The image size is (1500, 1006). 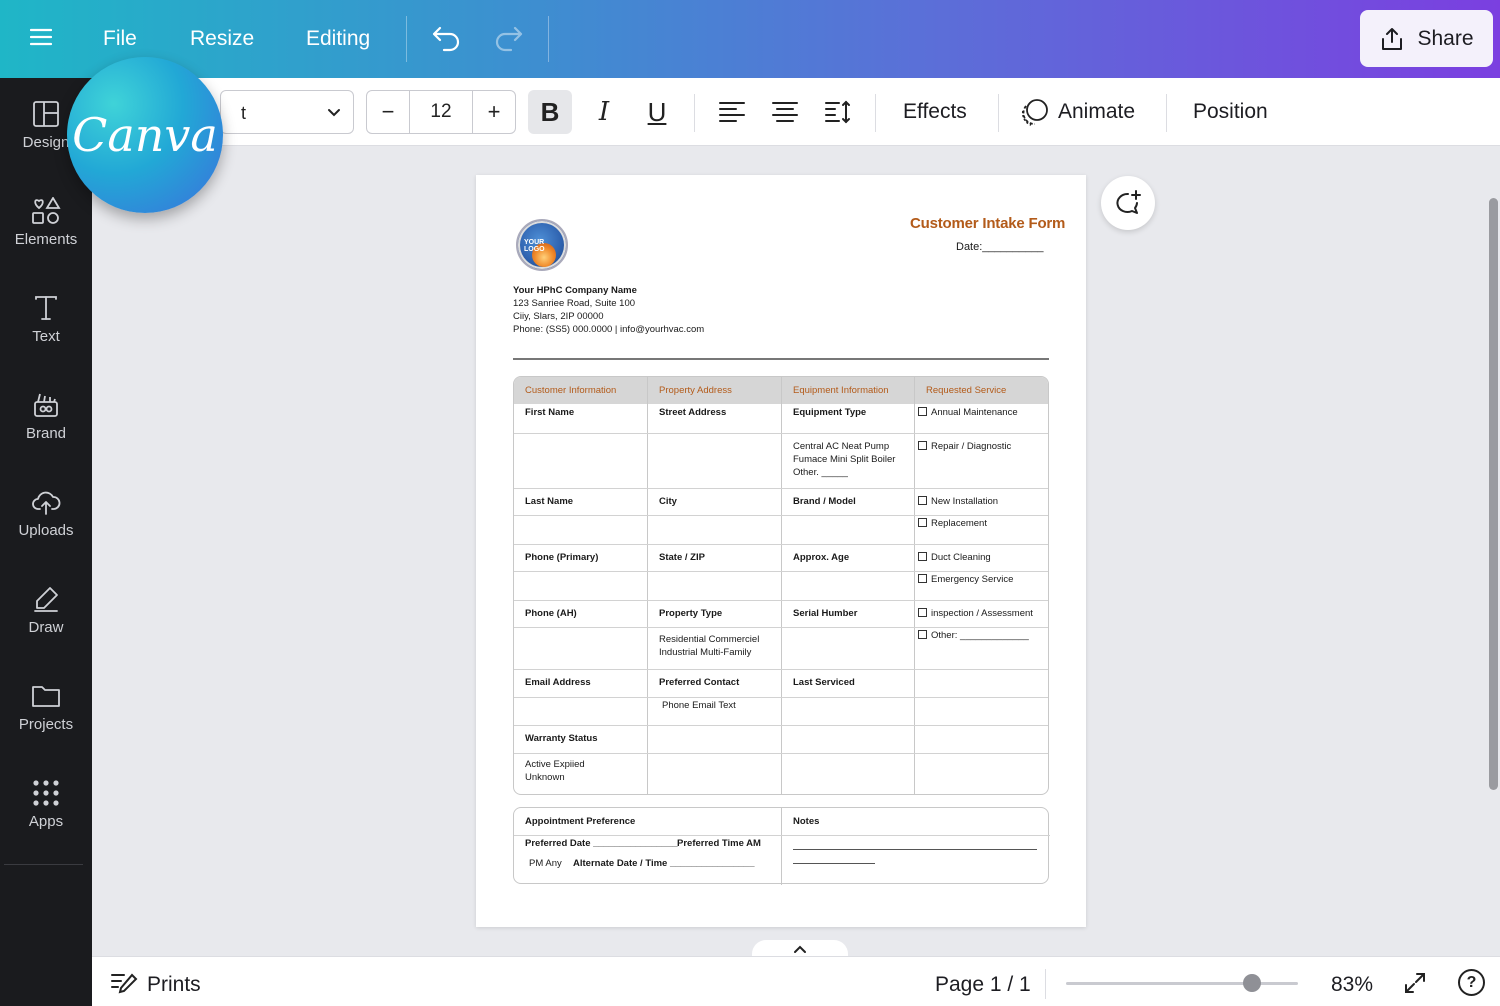 I want to click on sidebar-divider, so click(x=43, y=864).